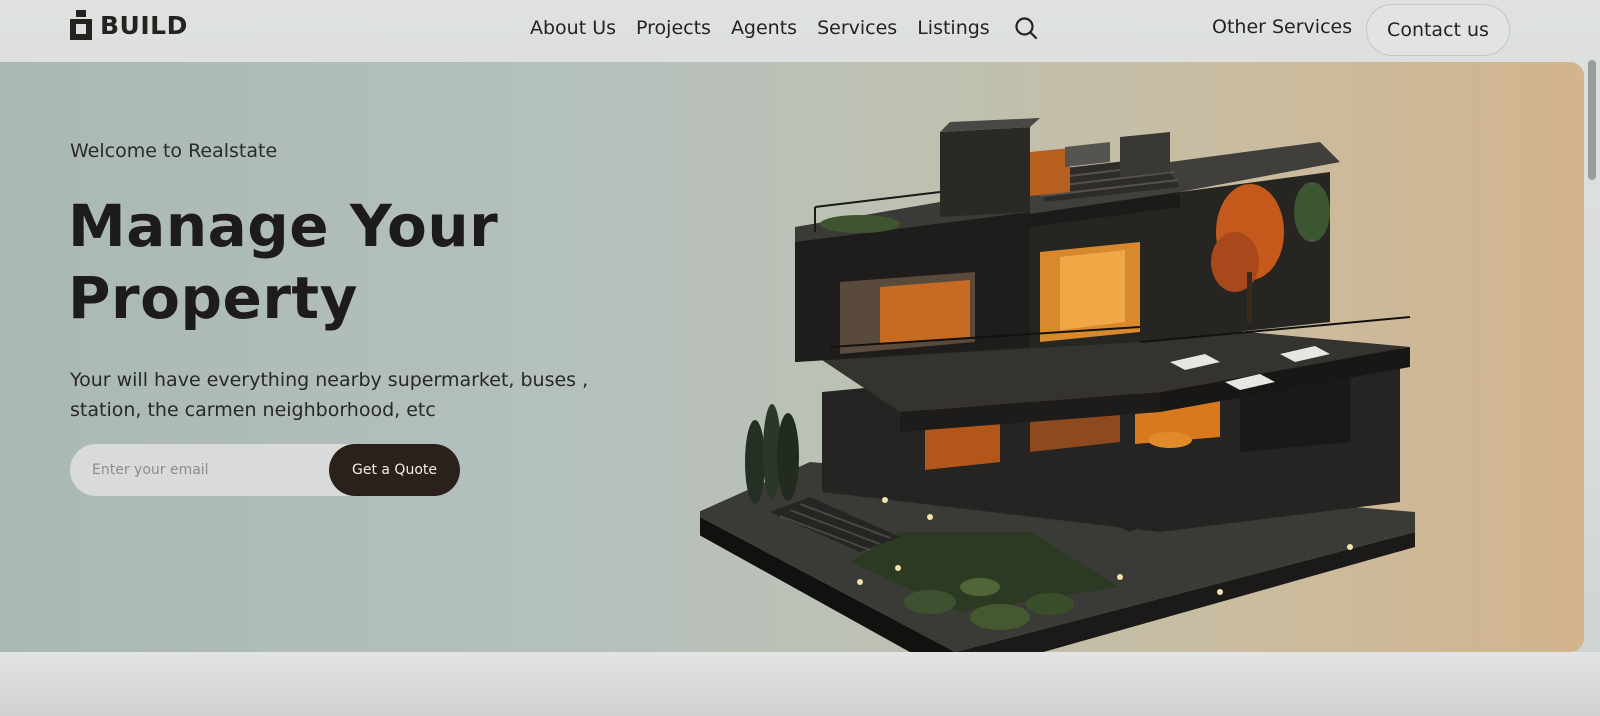 Image resolution: width=1600 pixels, height=716 pixels. What do you see at coordinates (1282, 27) in the screenshot?
I see `other-services-link: Other Services` at bounding box center [1282, 27].